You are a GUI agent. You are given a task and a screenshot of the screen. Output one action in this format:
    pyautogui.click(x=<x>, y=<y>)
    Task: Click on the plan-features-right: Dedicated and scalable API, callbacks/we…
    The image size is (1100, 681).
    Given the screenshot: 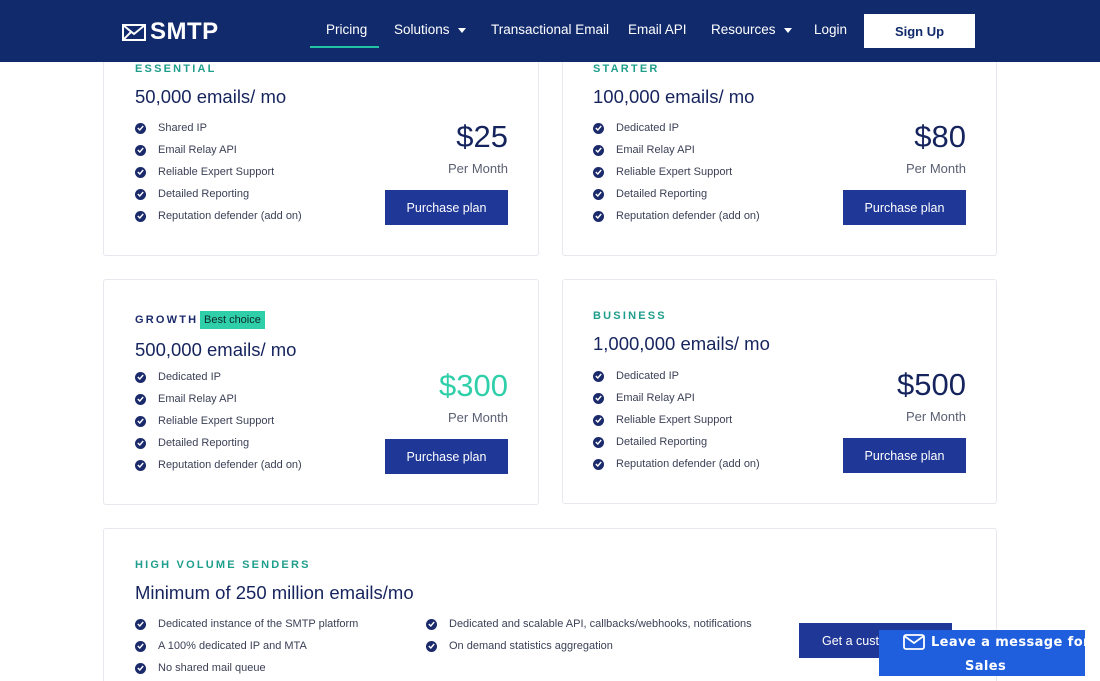 What is the action you would take?
    pyautogui.click(x=589, y=635)
    